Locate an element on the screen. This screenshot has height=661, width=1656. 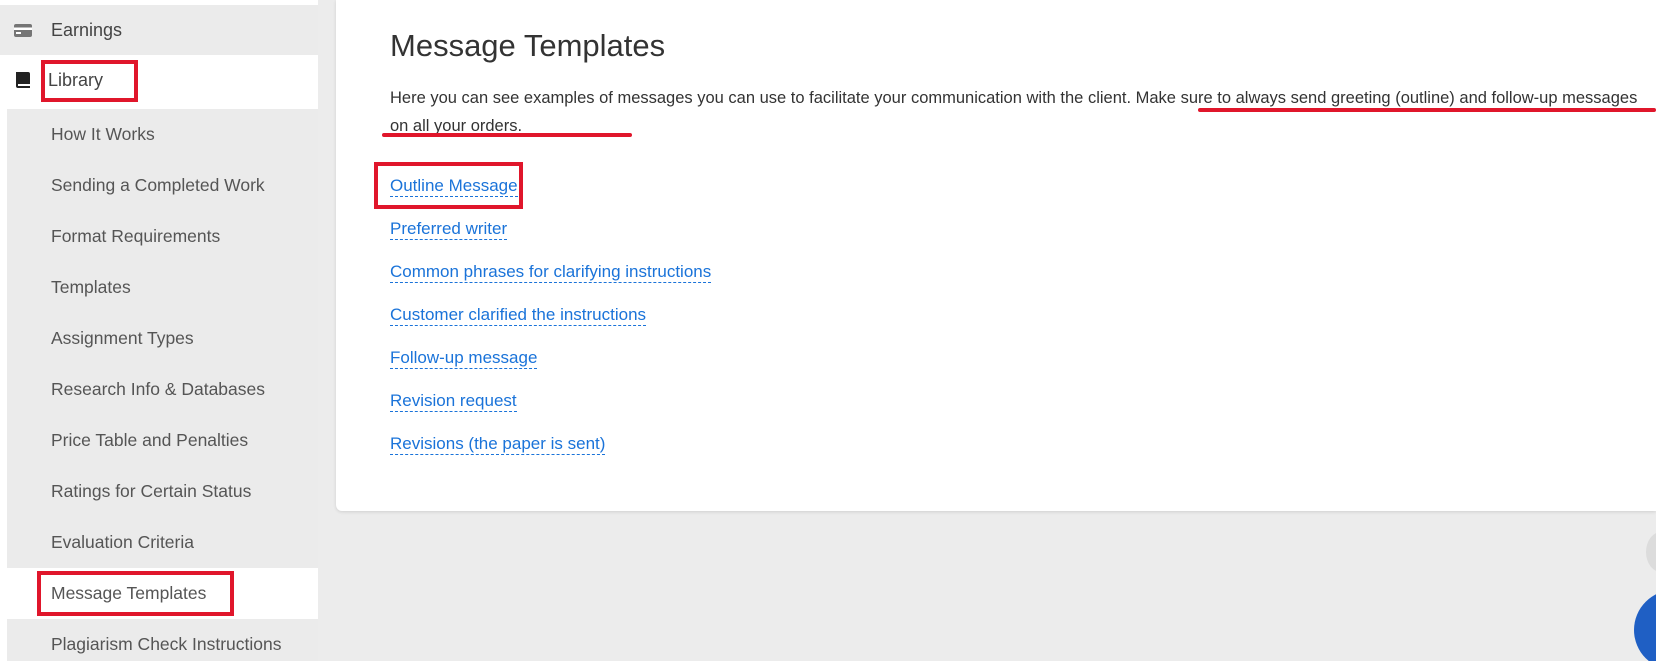
link-revision-request: Revision request is located at coordinates (453, 401).